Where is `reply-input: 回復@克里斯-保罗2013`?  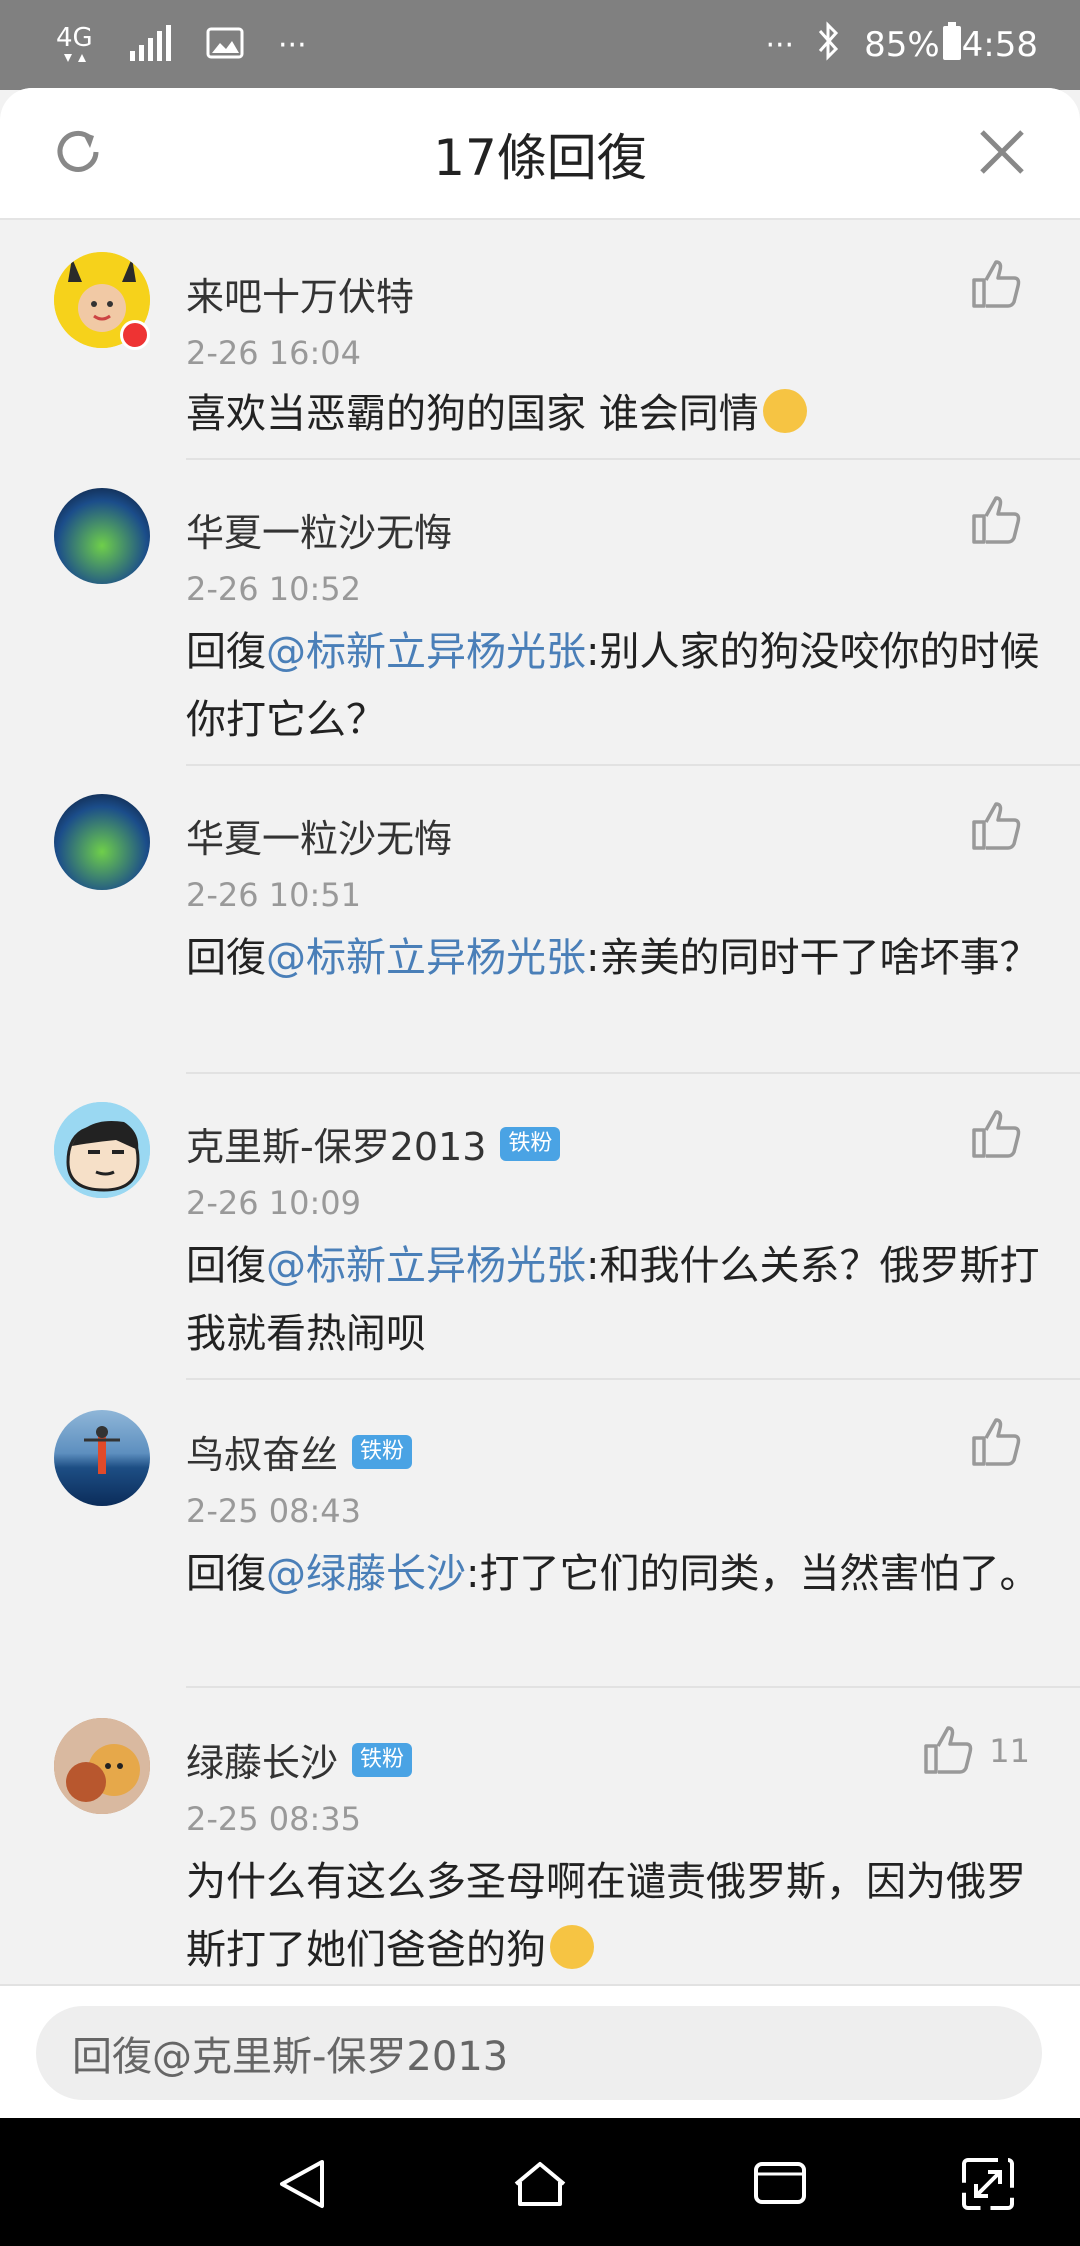 reply-input: 回復@克里斯-保罗2013 is located at coordinates (539, 2053).